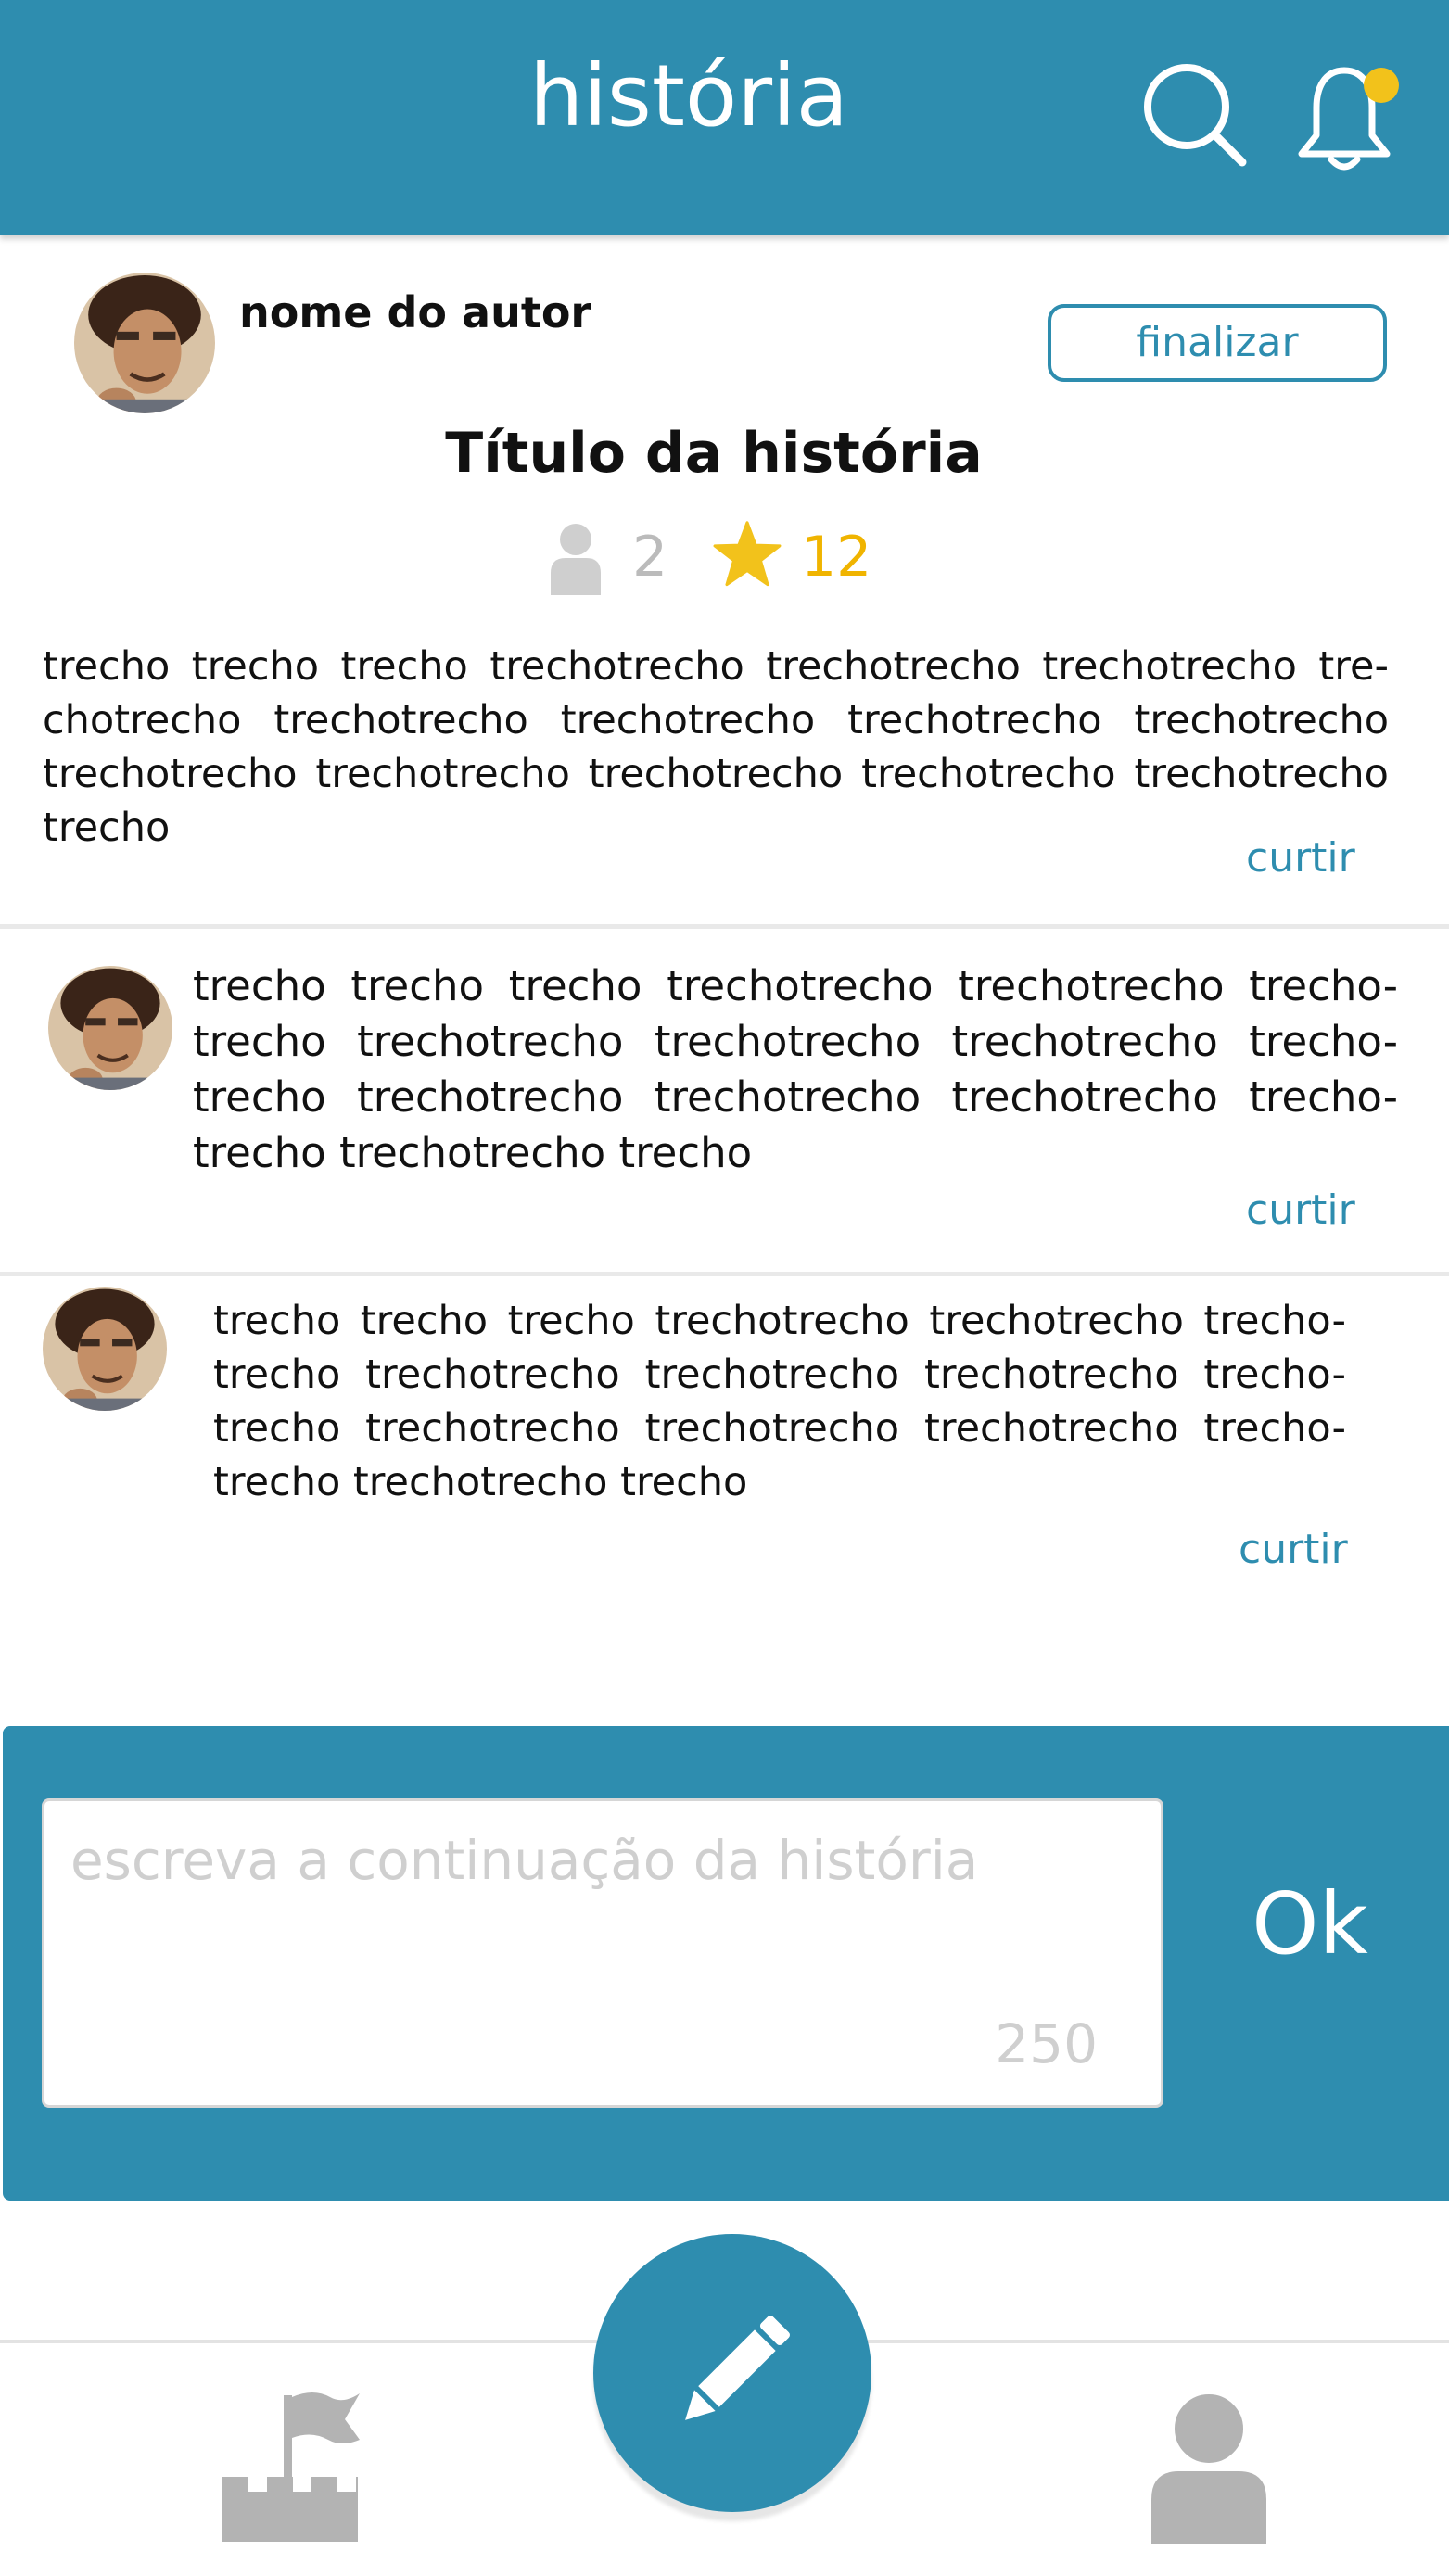  What do you see at coordinates (737, 2368) in the screenshot?
I see `pencil-icon` at bounding box center [737, 2368].